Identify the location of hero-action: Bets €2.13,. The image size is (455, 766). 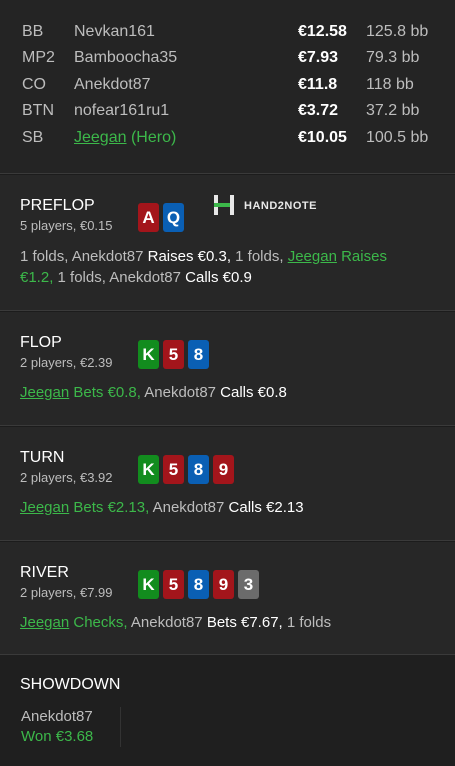
(109, 507).